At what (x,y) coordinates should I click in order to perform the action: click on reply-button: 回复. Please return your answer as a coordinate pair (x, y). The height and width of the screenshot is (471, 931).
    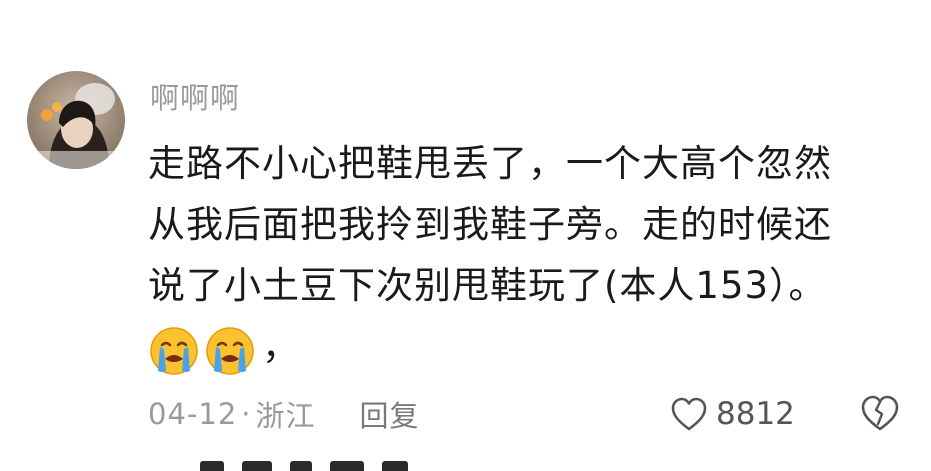
    Looking at the image, I should click on (390, 414).